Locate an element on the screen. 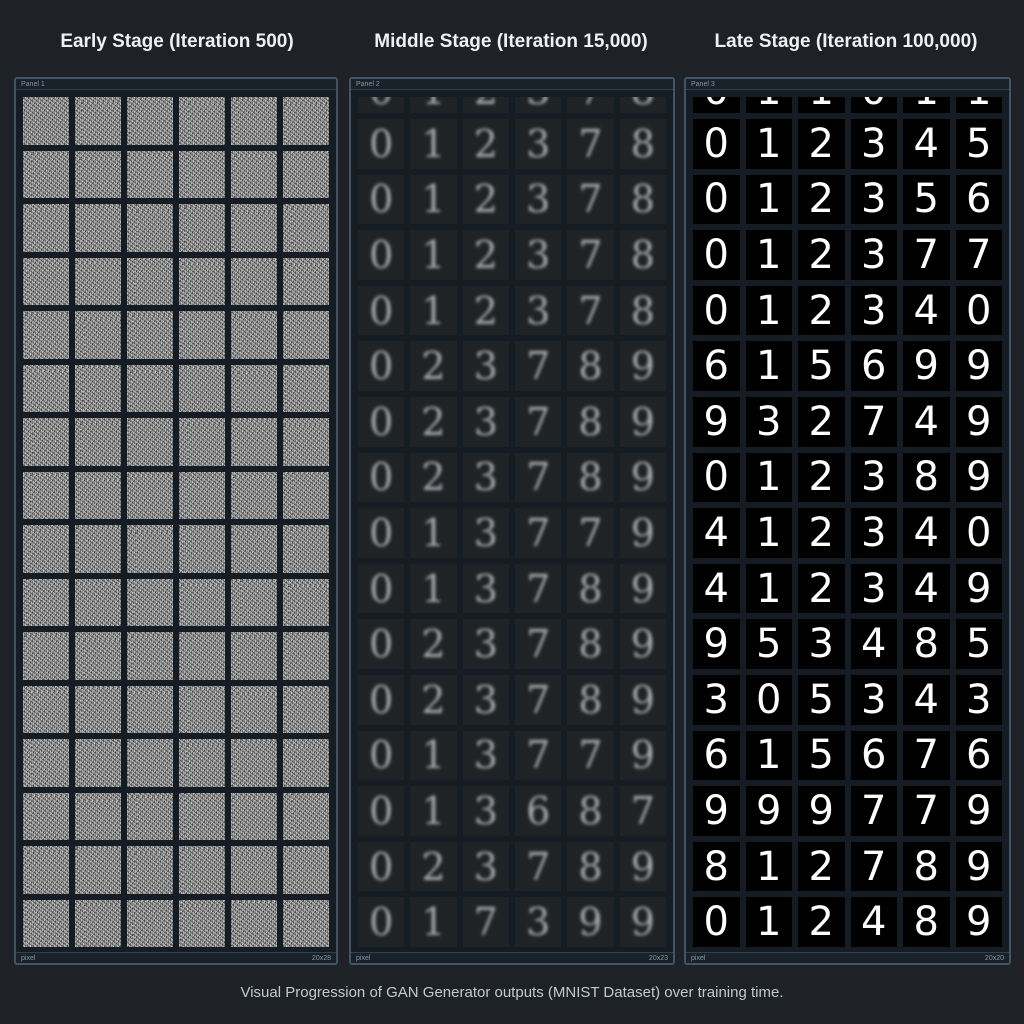 This screenshot has height=1024, width=1024. middle-stage-title: Middle Stage (Iteration 15,000) is located at coordinates (511, 41).